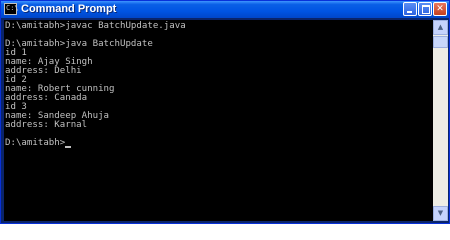  I want to click on vertical-scrollbar: ▲ ▼, so click(440, 120).